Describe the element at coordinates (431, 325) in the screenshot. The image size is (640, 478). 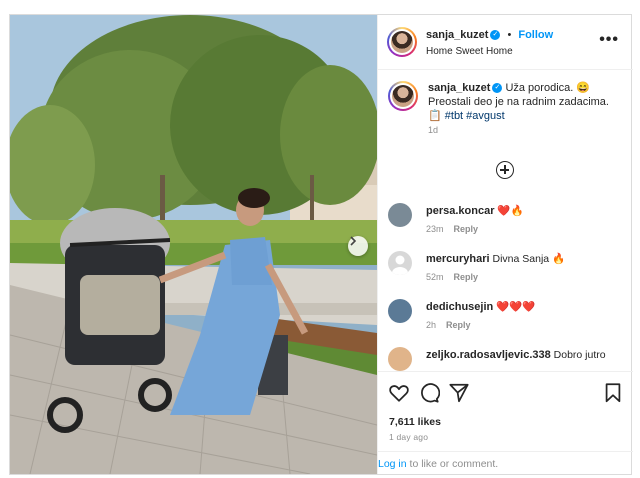
I see `comment-time: 2h` at that location.